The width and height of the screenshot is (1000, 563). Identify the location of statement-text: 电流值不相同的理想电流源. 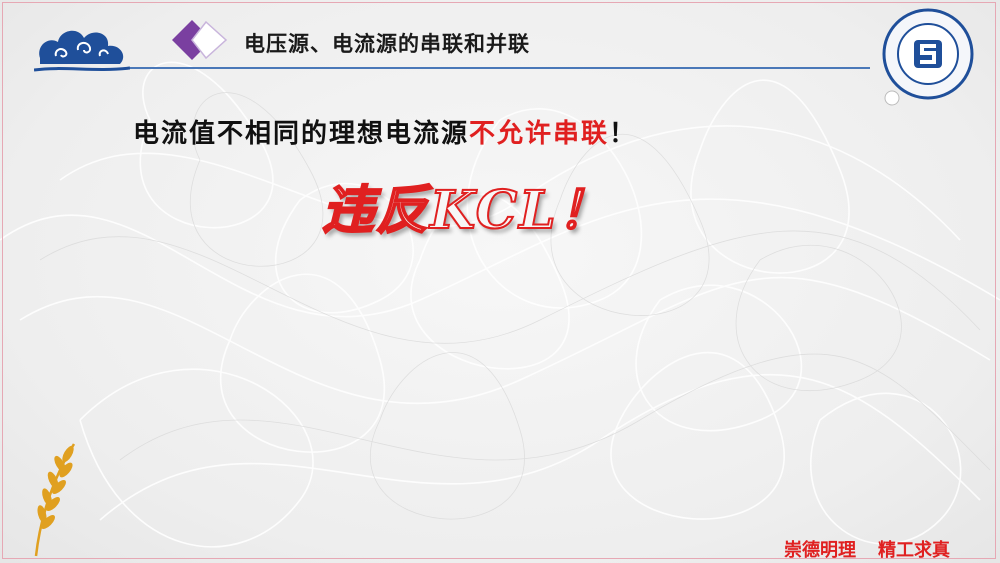
(301, 134).